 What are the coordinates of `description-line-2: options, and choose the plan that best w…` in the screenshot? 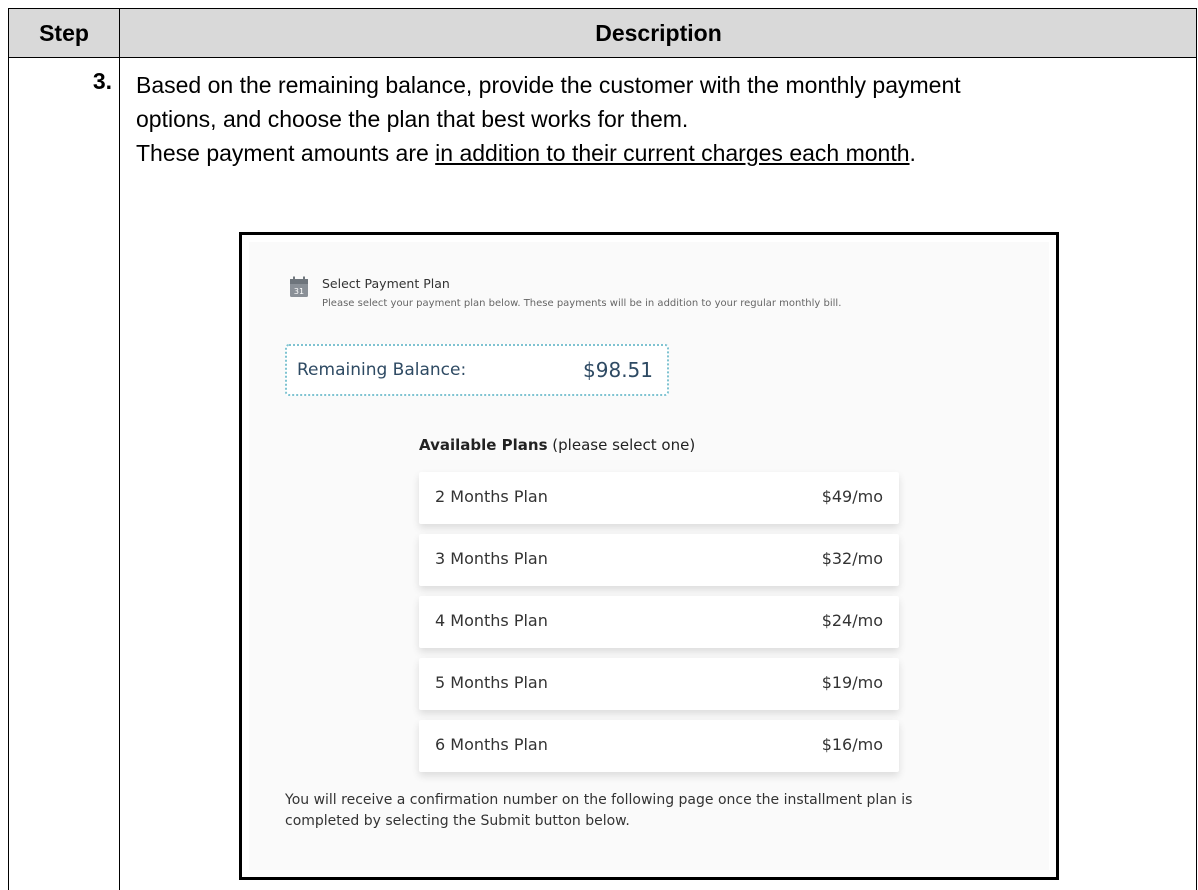 It's located at (412, 119).